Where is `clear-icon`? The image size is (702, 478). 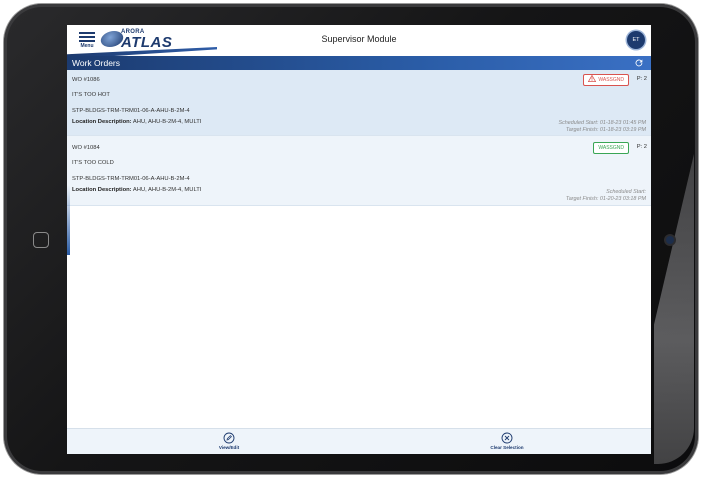
clear-icon is located at coordinates (507, 438).